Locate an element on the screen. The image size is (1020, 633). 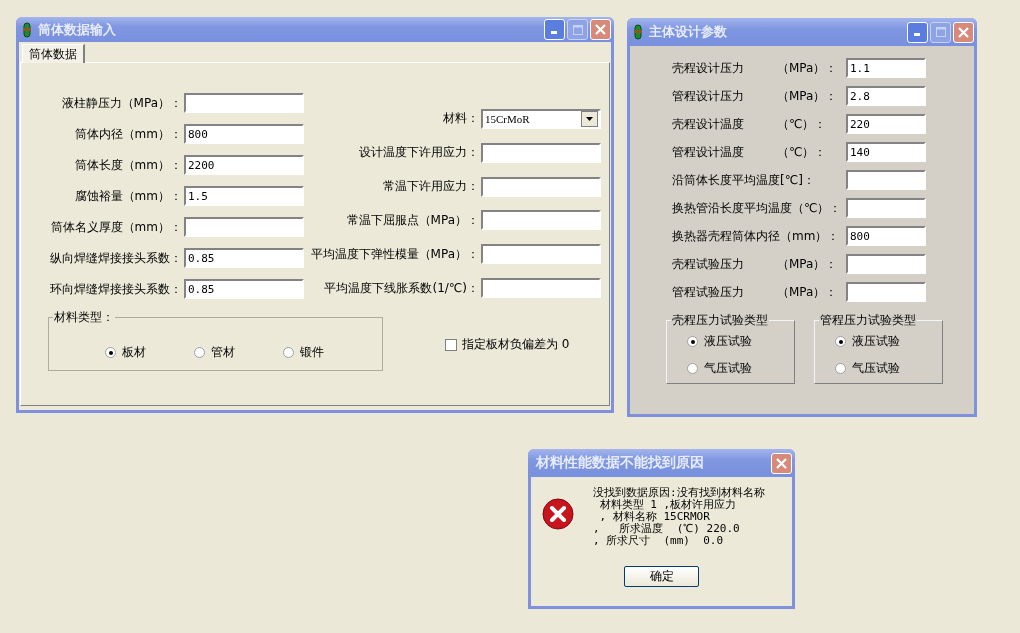
field-label: 壳程试验压力 is located at coordinates (708, 264).